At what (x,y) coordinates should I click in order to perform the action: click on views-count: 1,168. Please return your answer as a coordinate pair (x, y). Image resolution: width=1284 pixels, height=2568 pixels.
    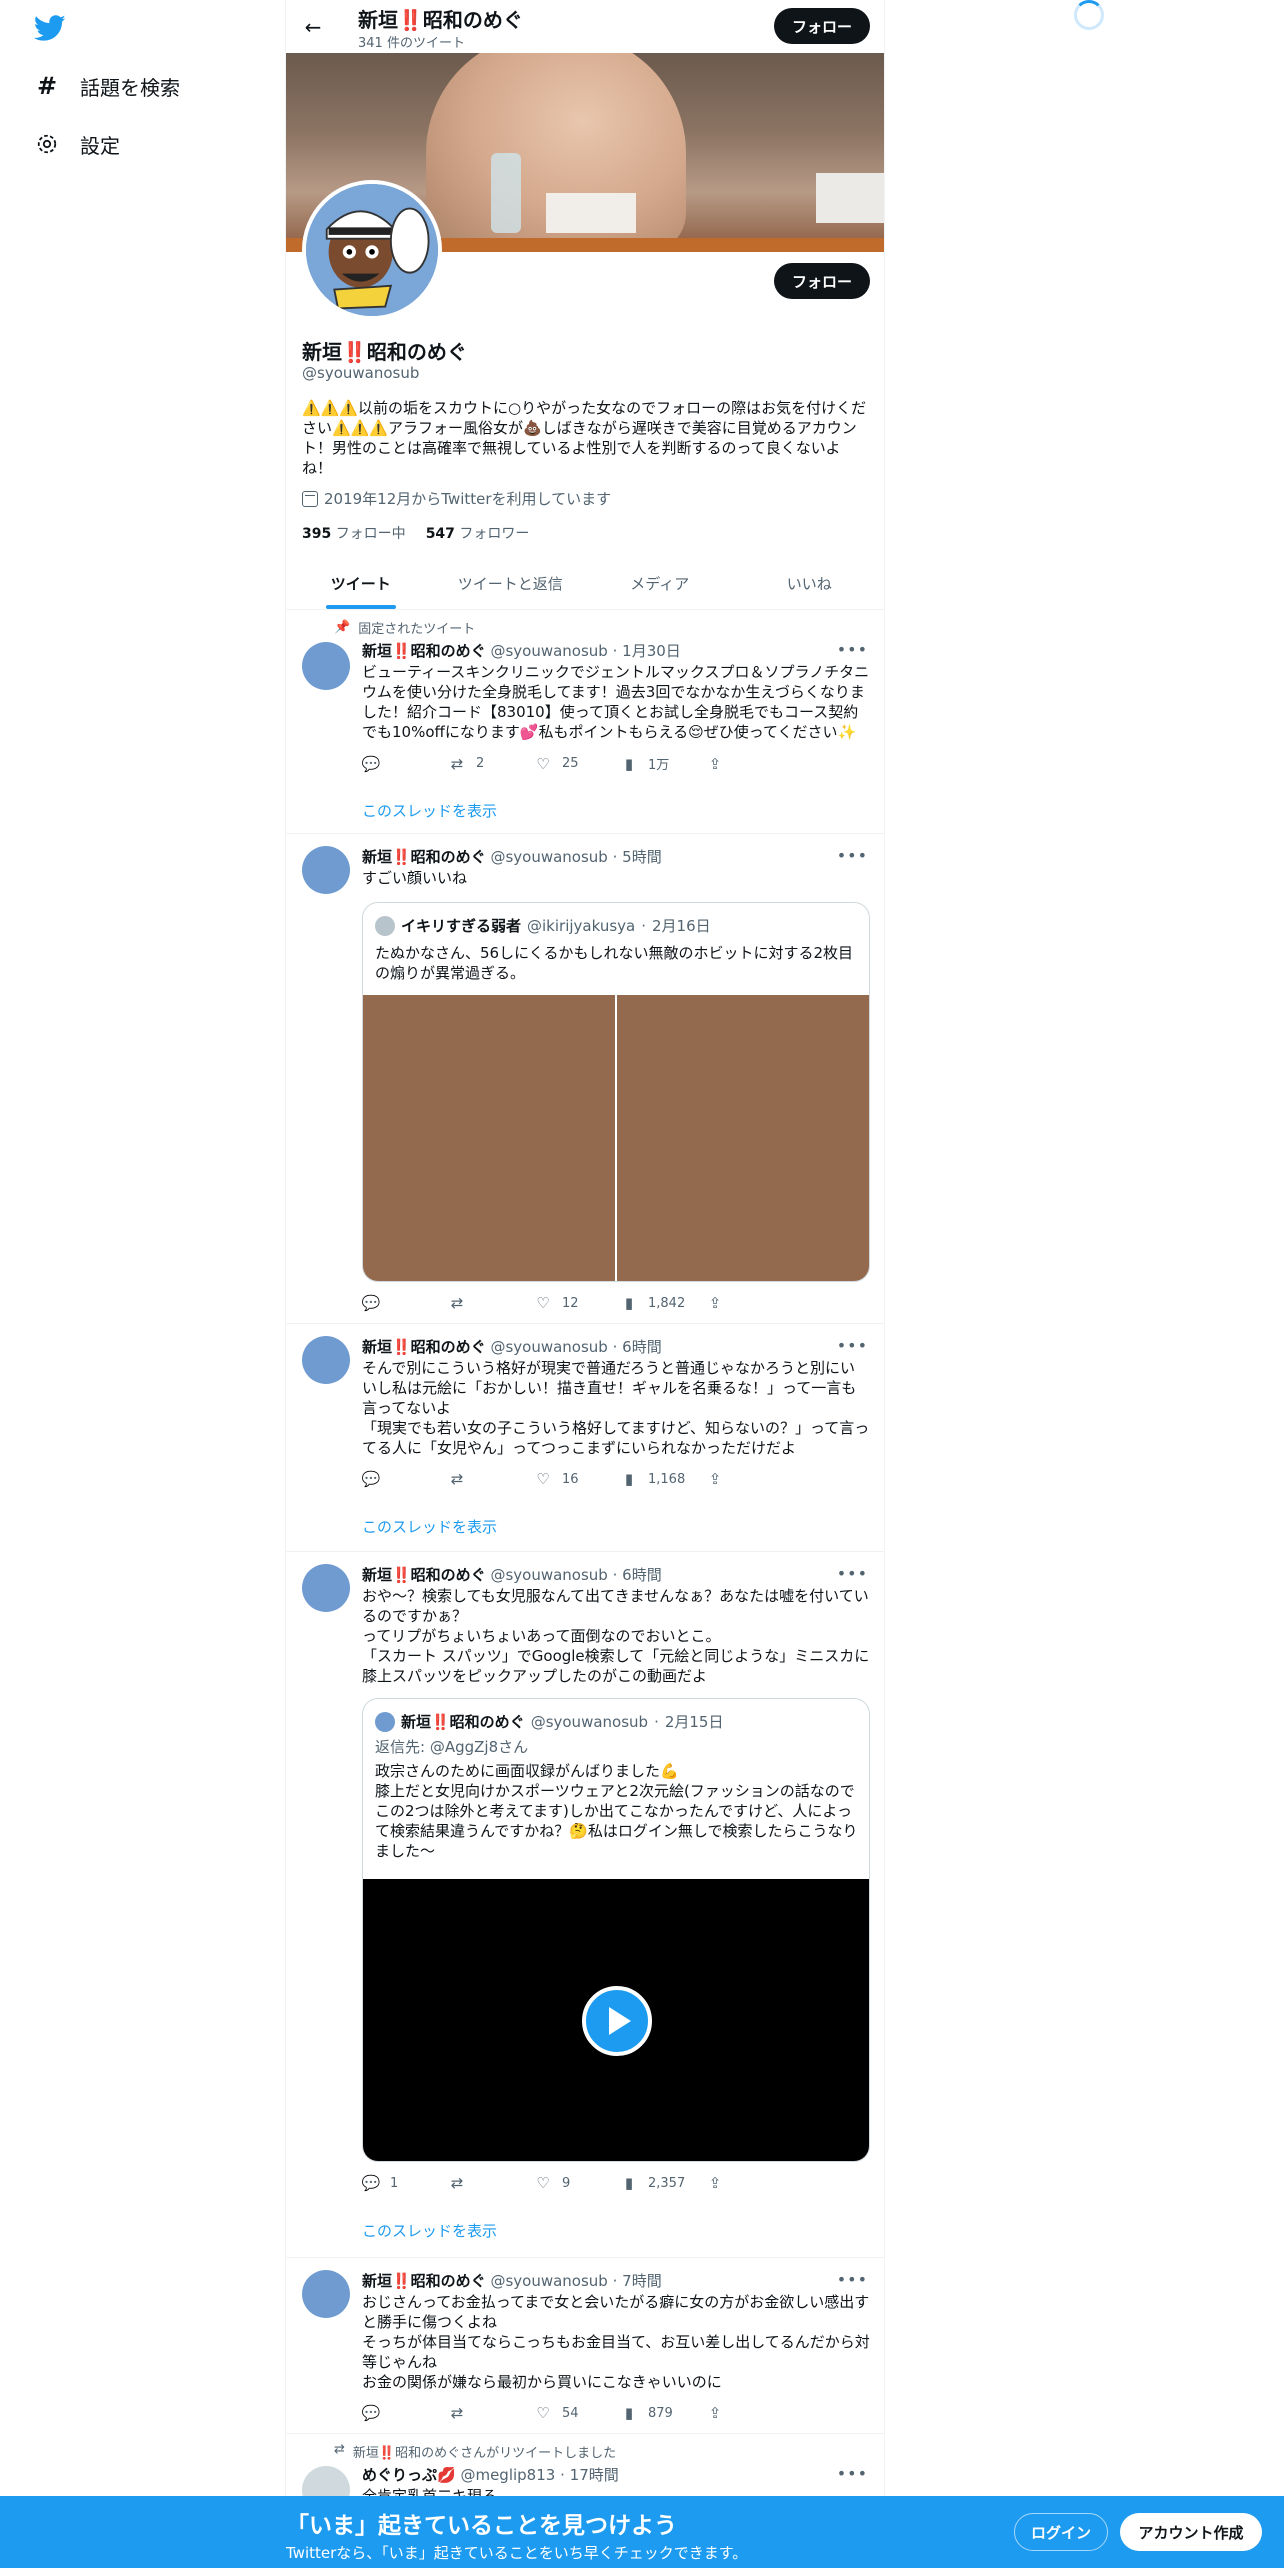
    Looking at the image, I should click on (667, 1479).